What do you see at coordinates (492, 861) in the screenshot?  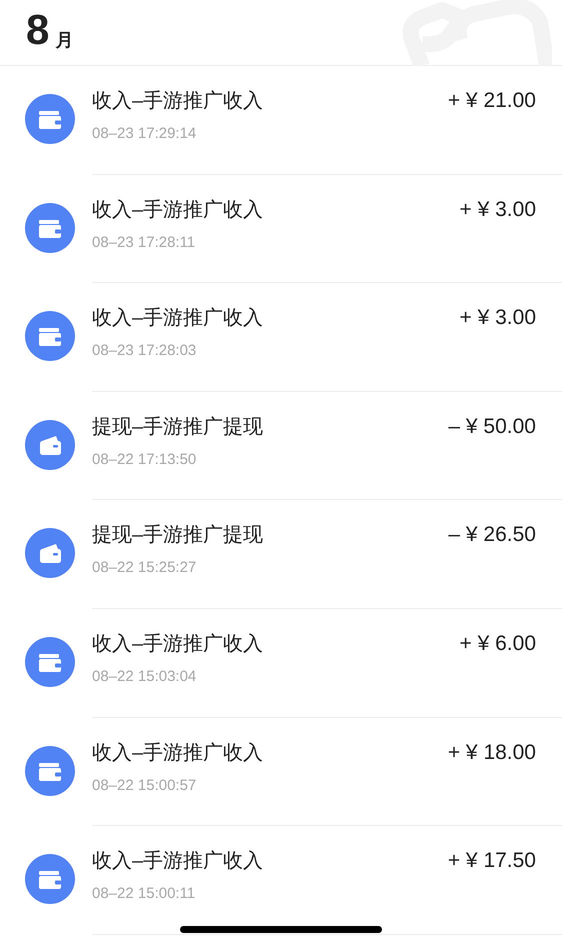 I see `transaction-amount: + ¥ 17.50` at bounding box center [492, 861].